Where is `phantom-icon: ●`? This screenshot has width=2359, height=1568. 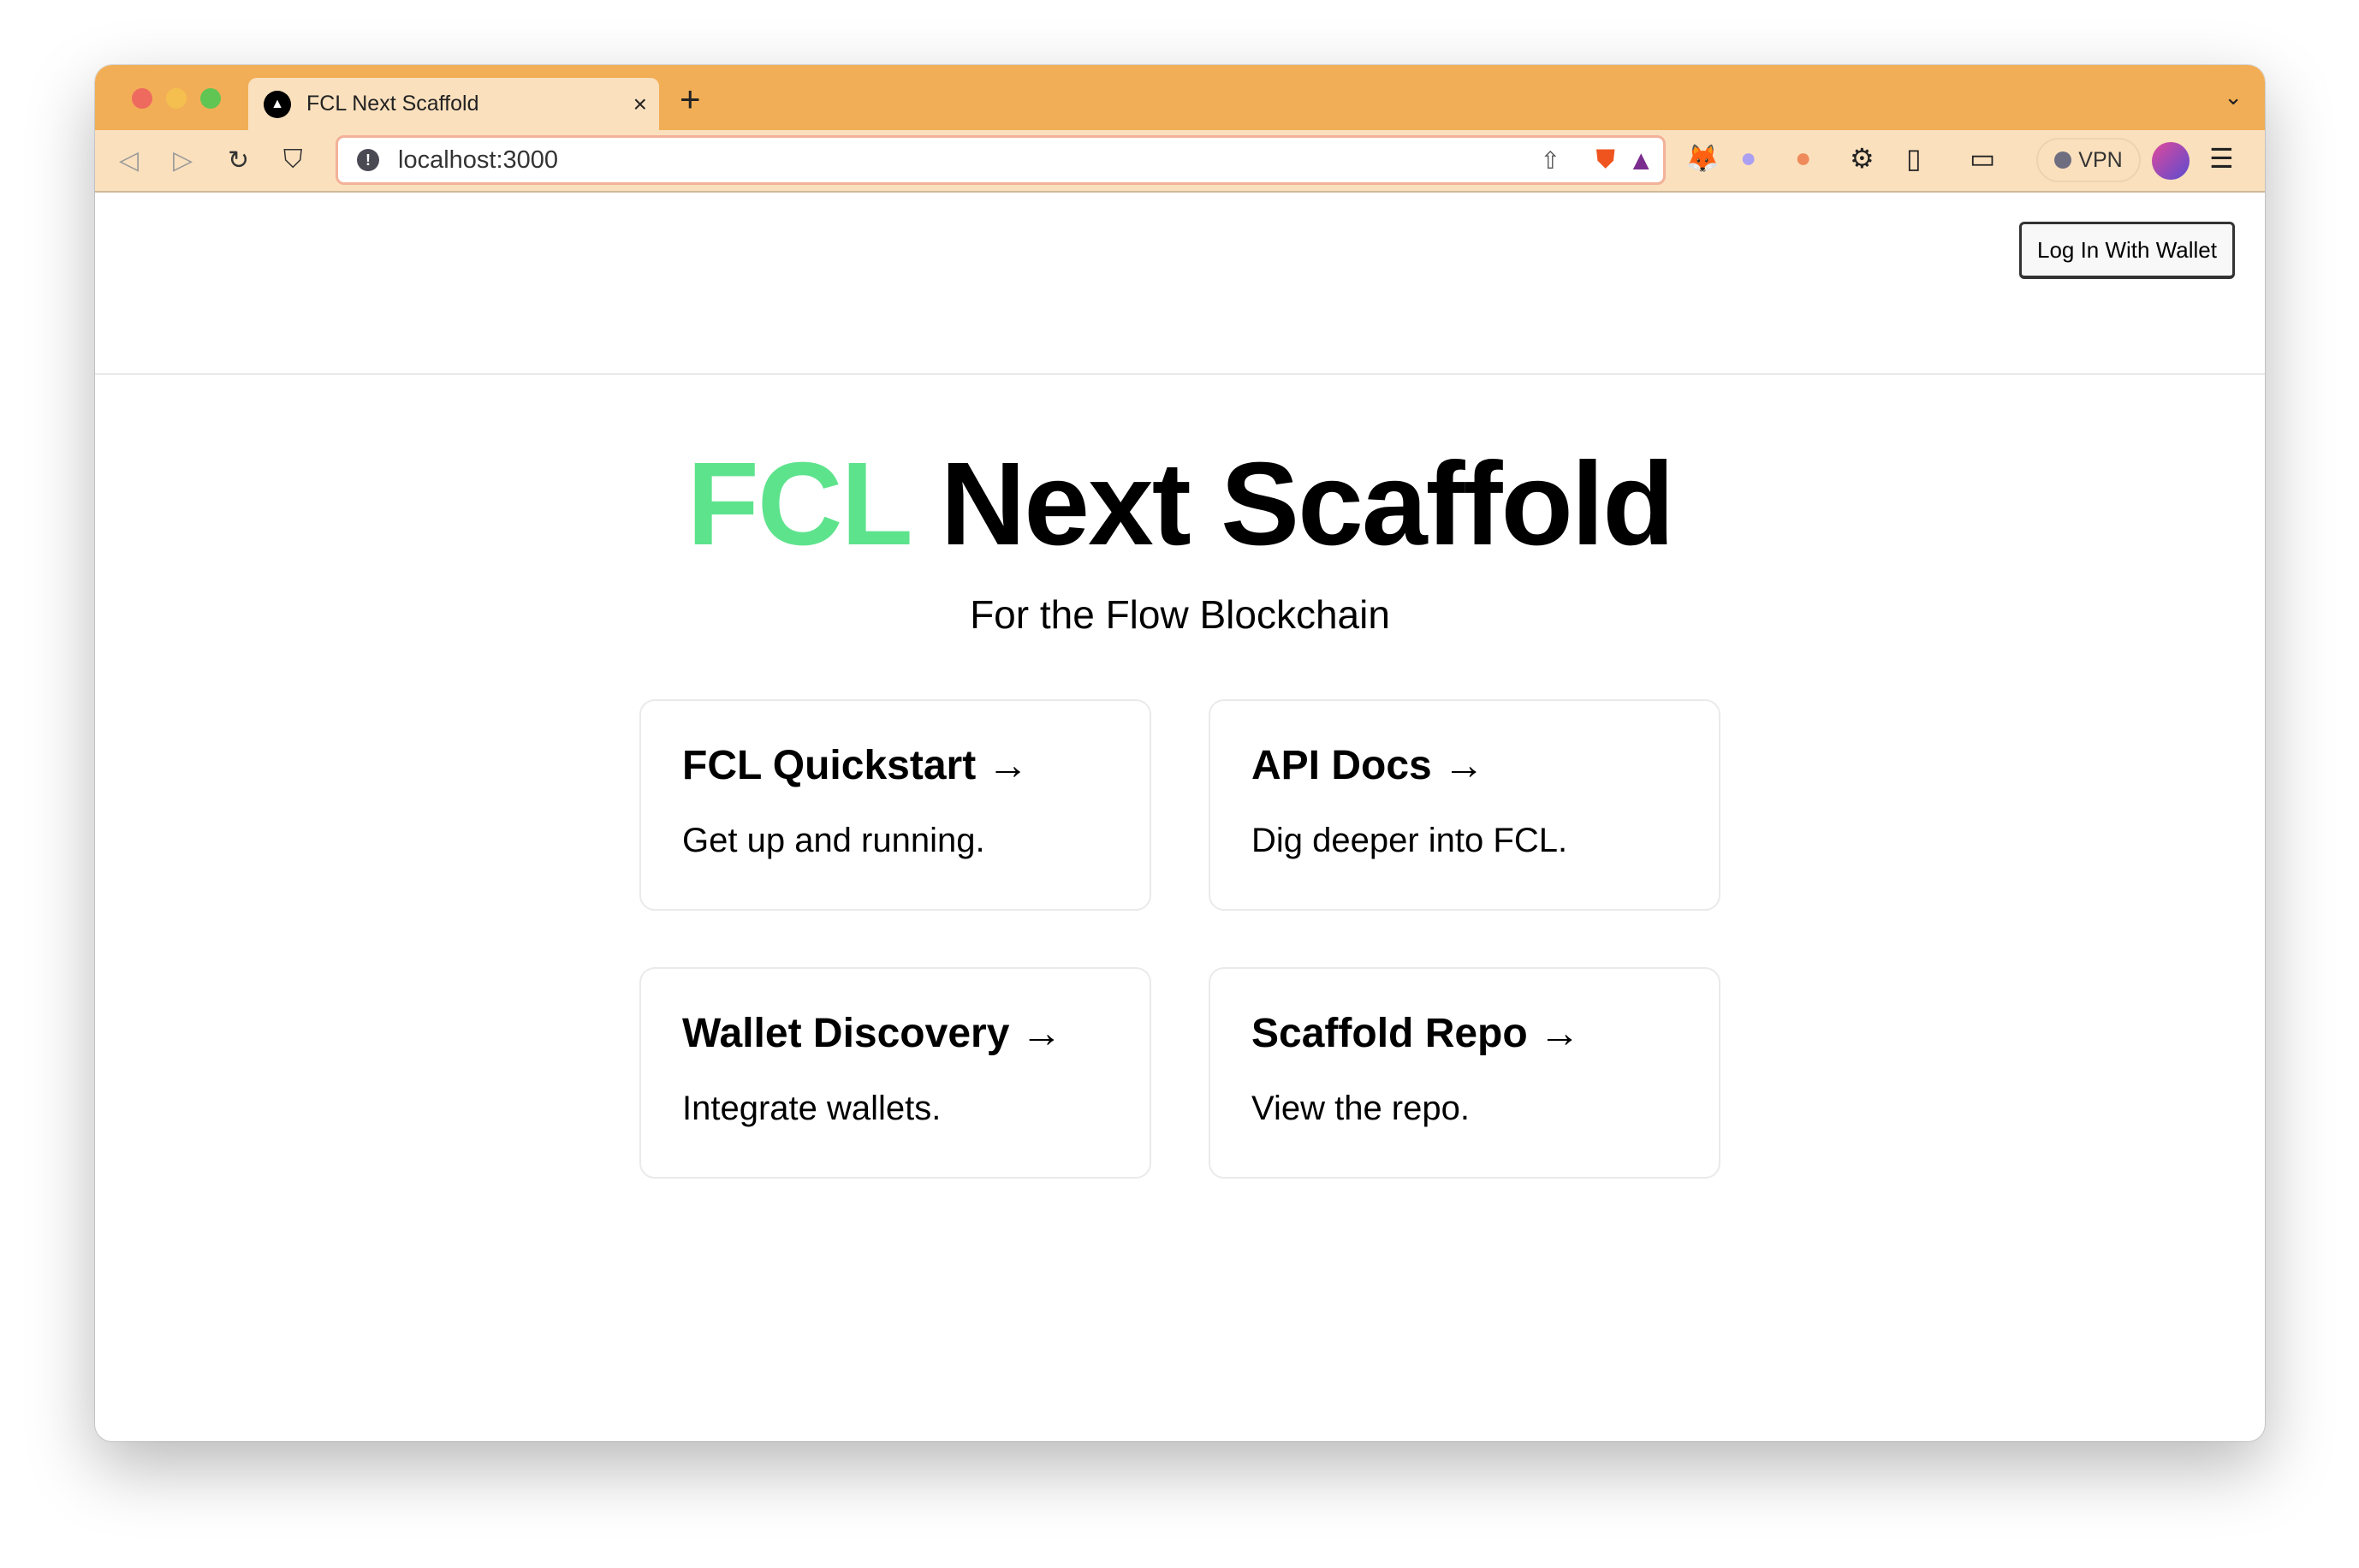
phantom-icon: ● is located at coordinates (1748, 158).